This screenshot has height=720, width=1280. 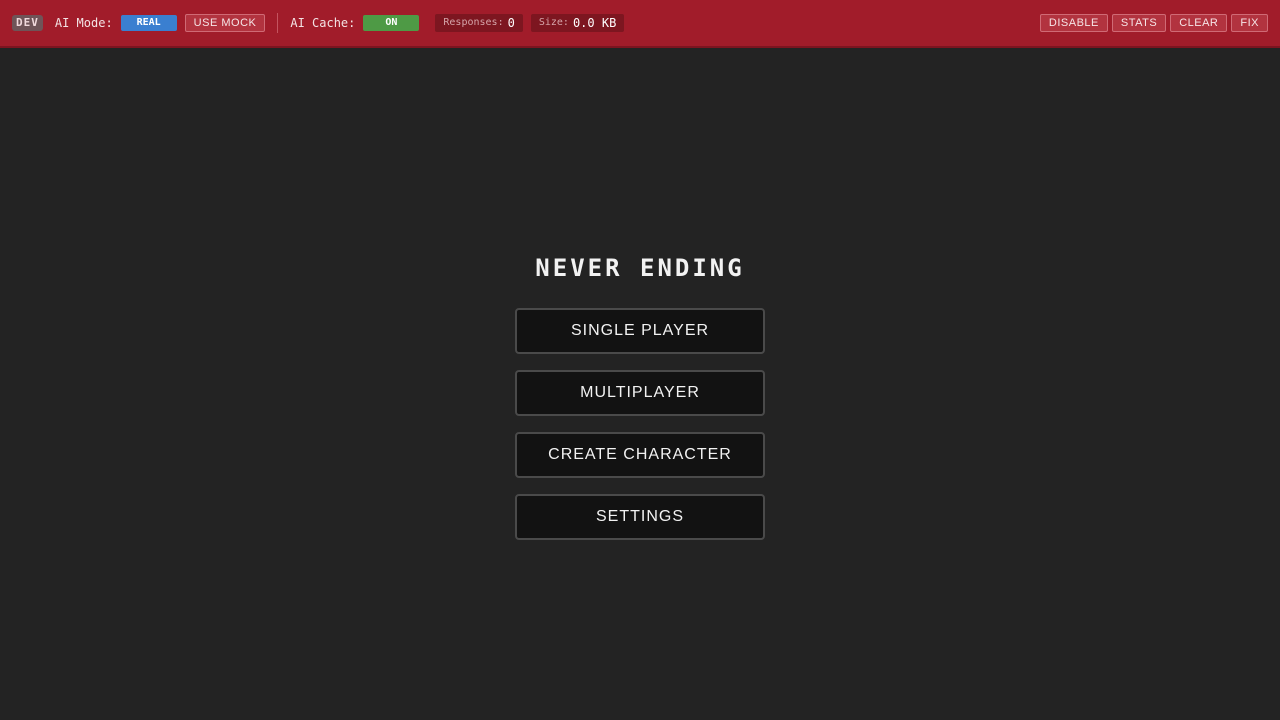 I want to click on toolbar-divider, so click(x=278, y=23).